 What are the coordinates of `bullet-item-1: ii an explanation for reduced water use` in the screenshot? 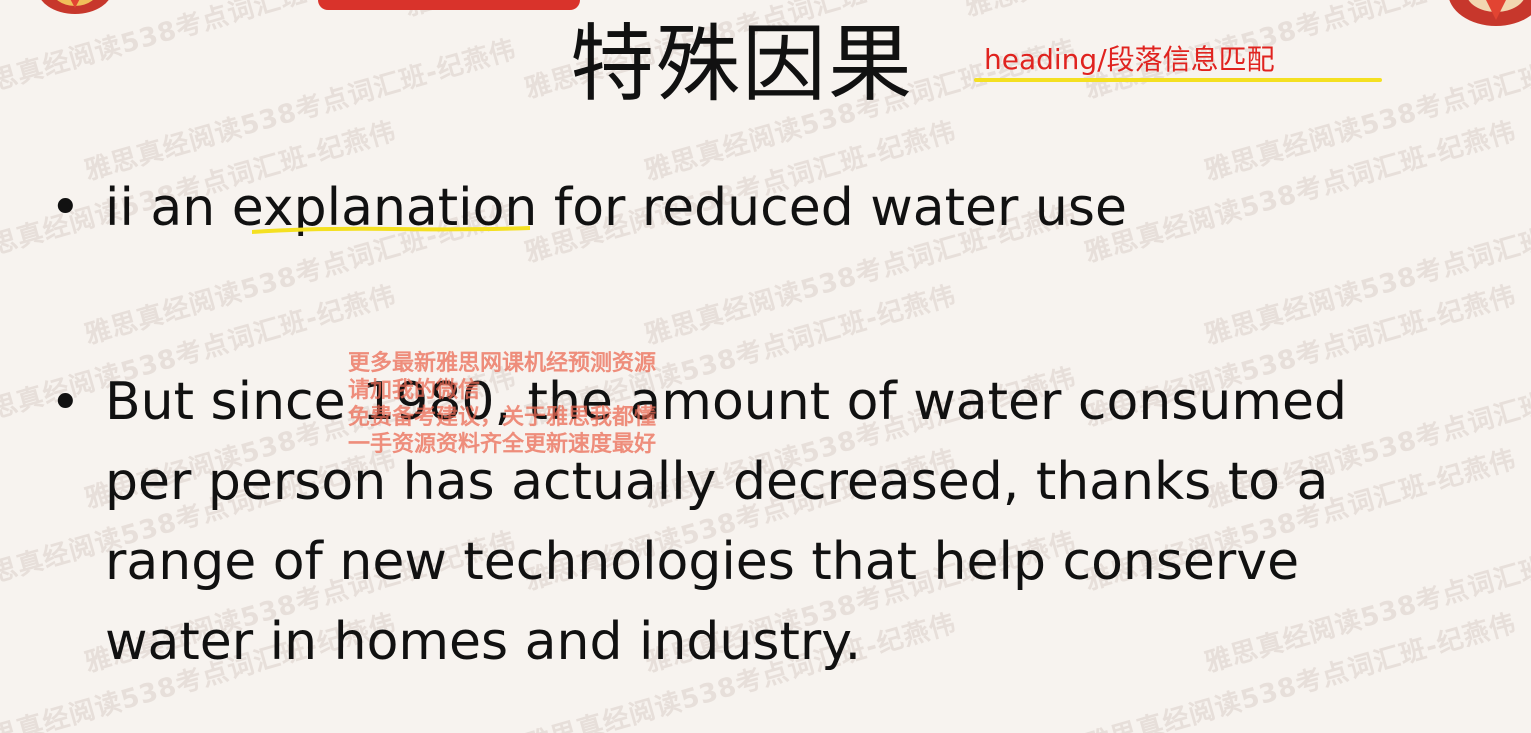 It's located at (616, 208).